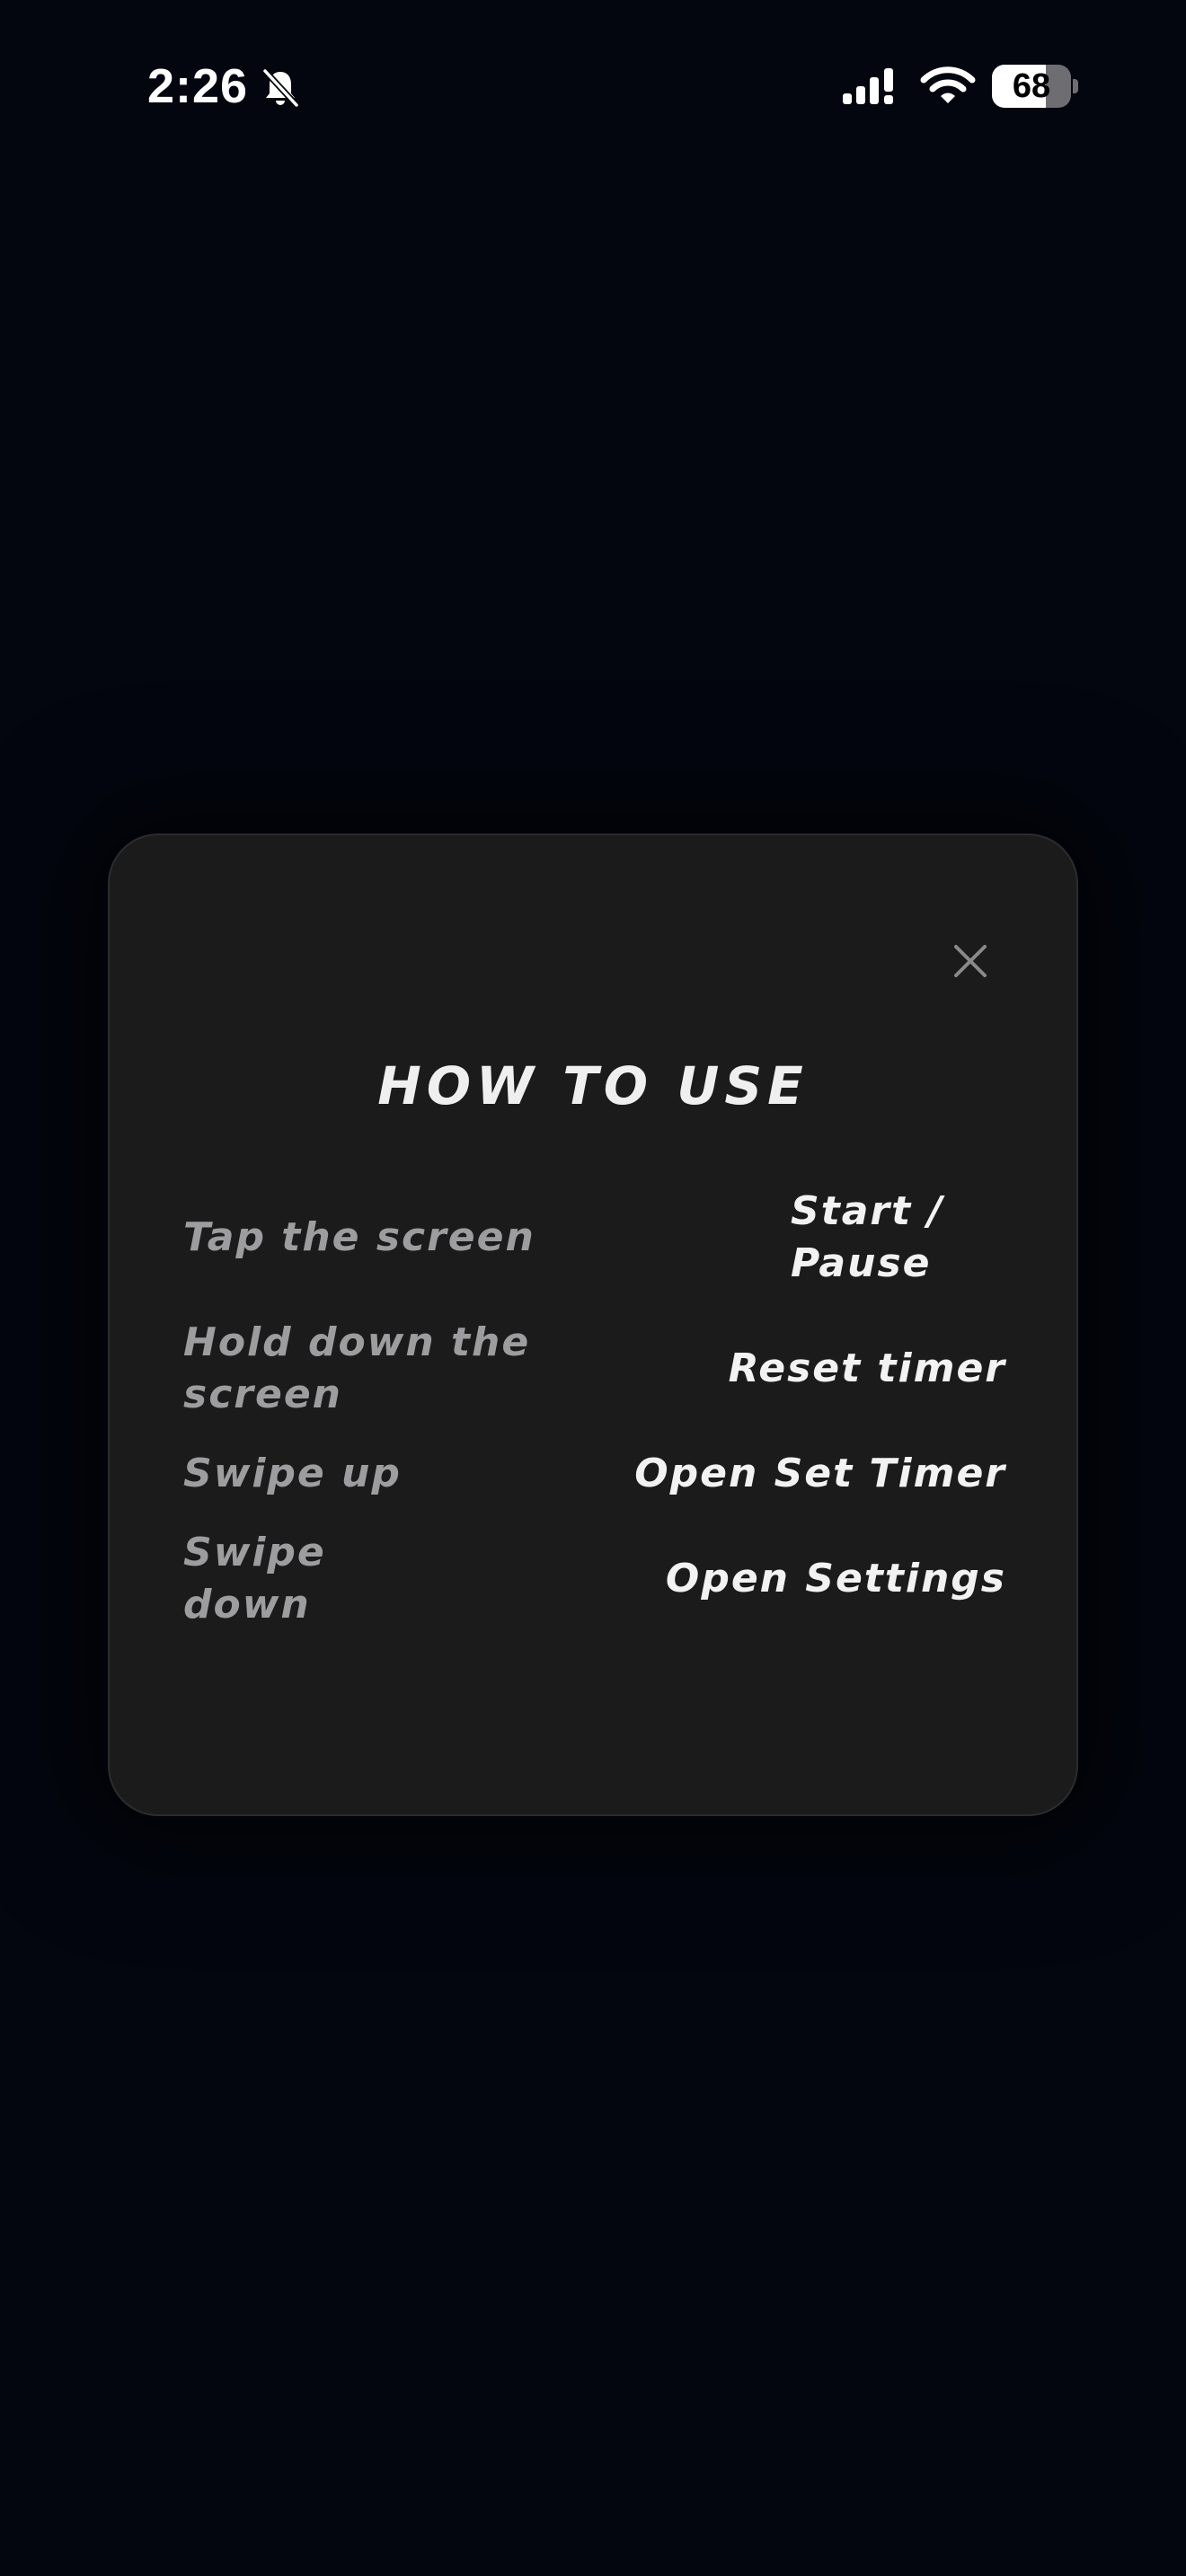  I want to click on gesture-row-tap: Tap the screen Start / Pause, so click(594, 1238).